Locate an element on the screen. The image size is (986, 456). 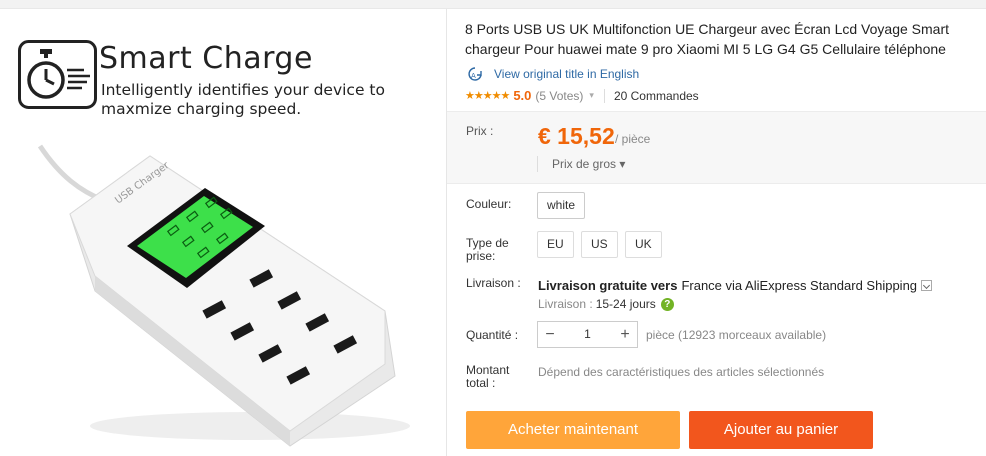
view-original-text: View original title in English is located at coordinates (567, 74).